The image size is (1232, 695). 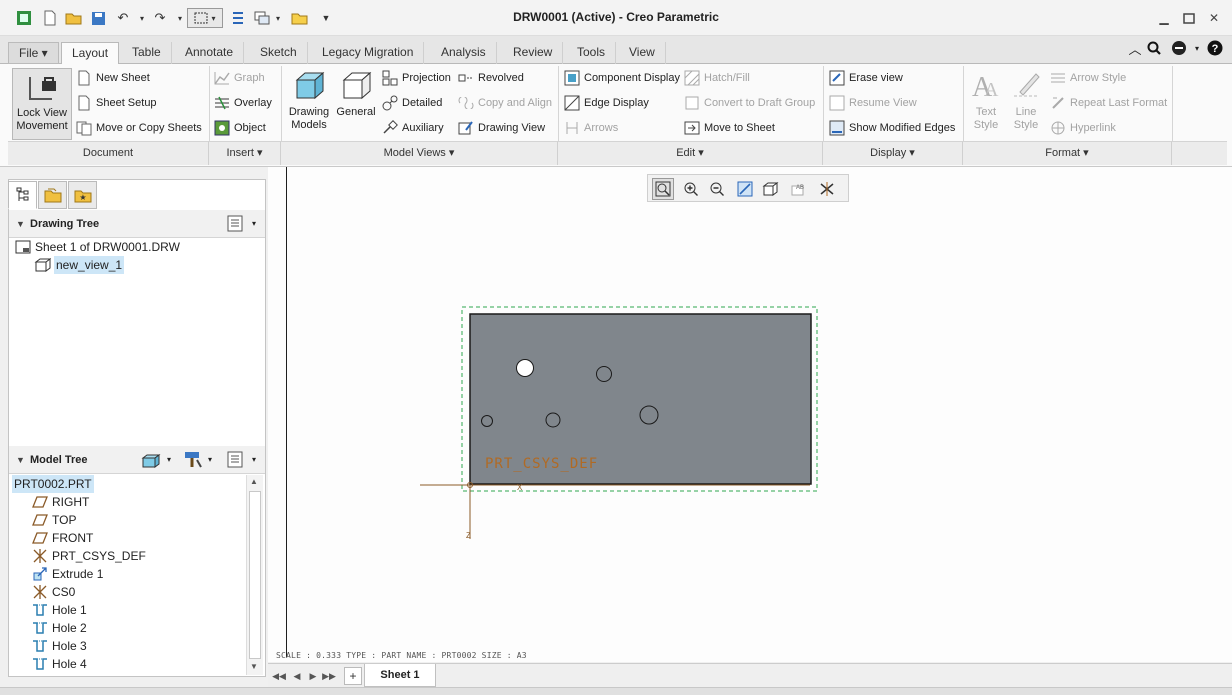 What do you see at coordinates (400, 675) in the screenshot?
I see `sheet-tab-1: Sheet 1` at bounding box center [400, 675].